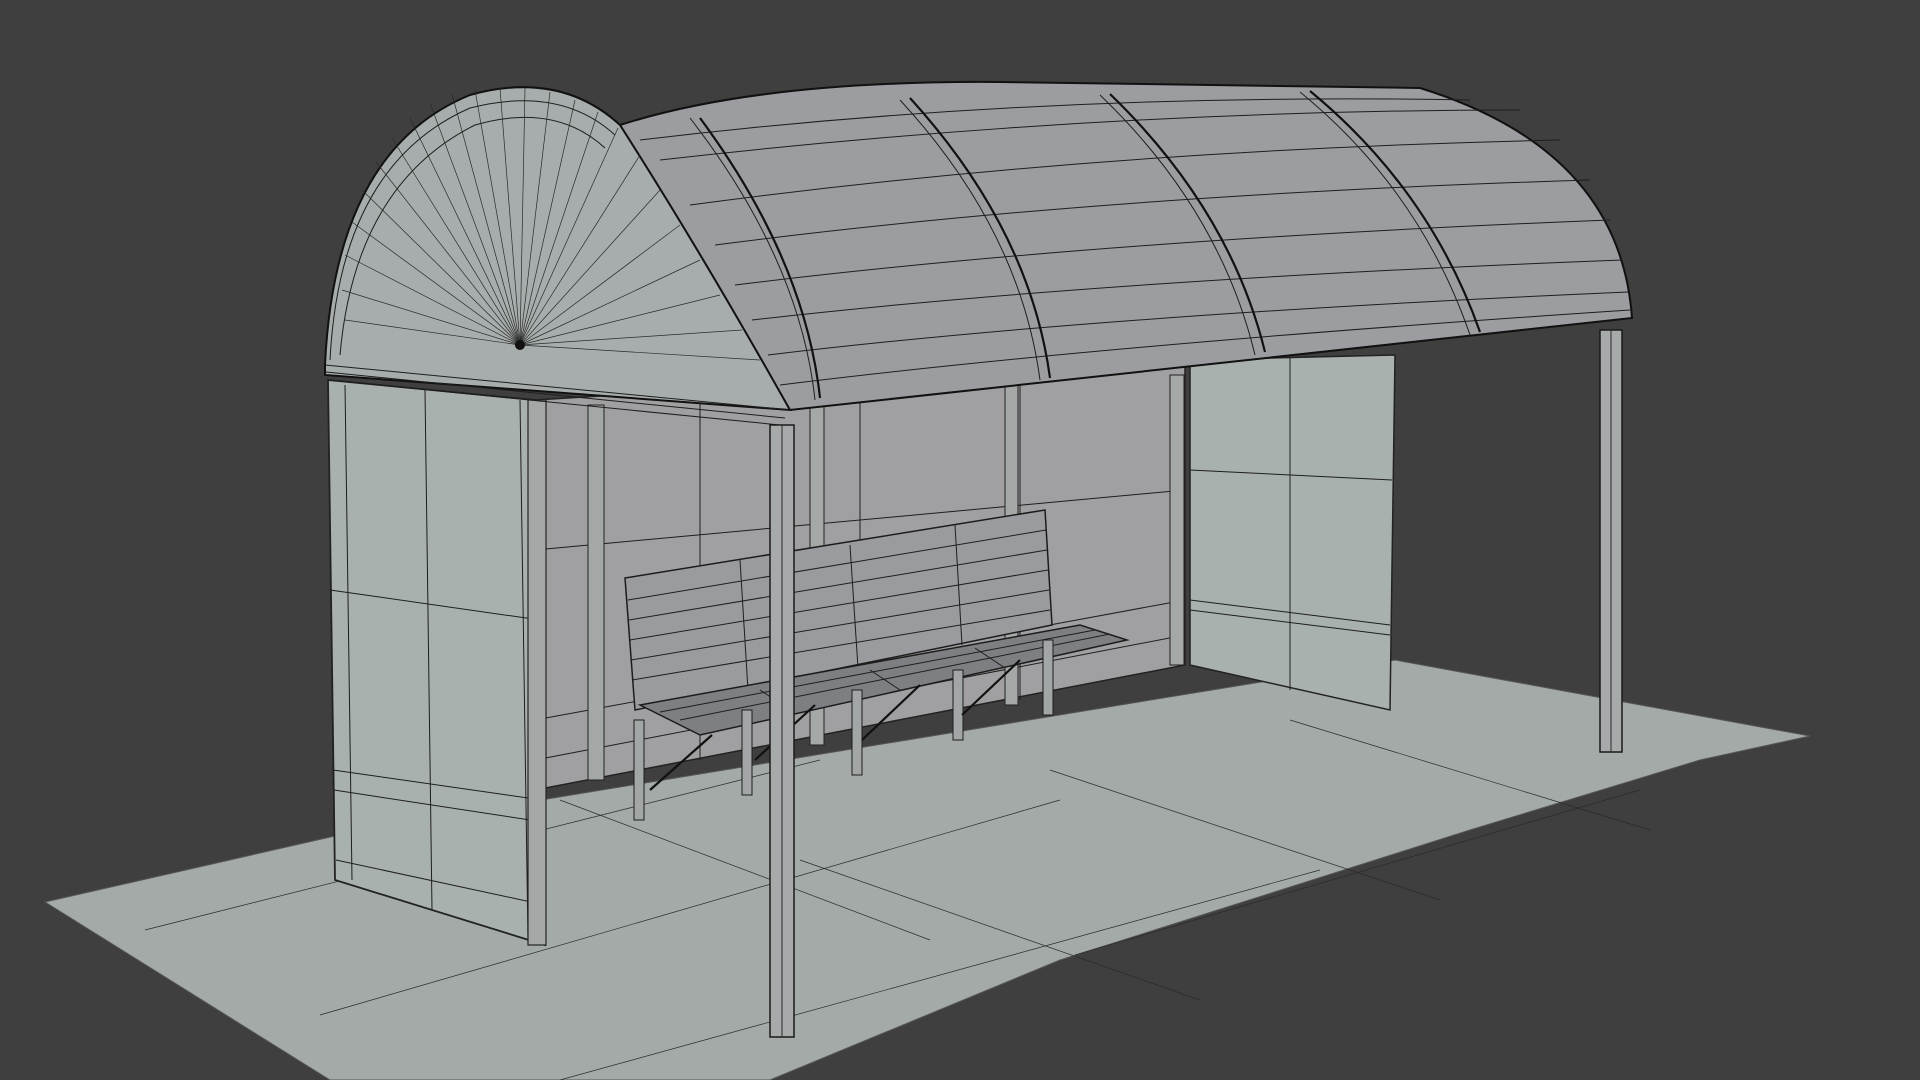  Describe the element at coordinates (1292, 532) in the screenshot. I see `right-side-panel` at that location.